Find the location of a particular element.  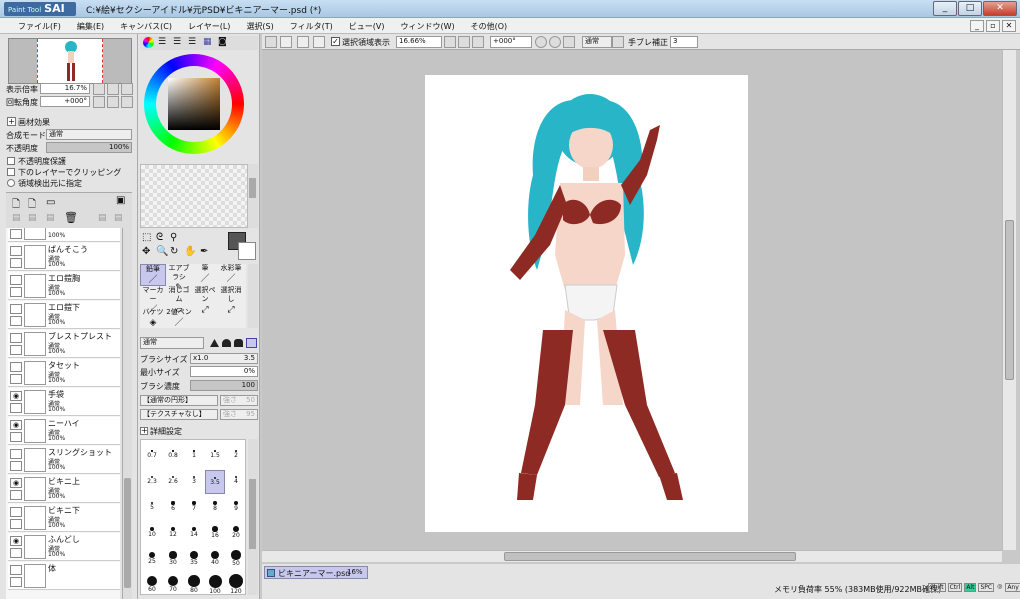

opacity-slider: 100% is located at coordinates (89, 147).